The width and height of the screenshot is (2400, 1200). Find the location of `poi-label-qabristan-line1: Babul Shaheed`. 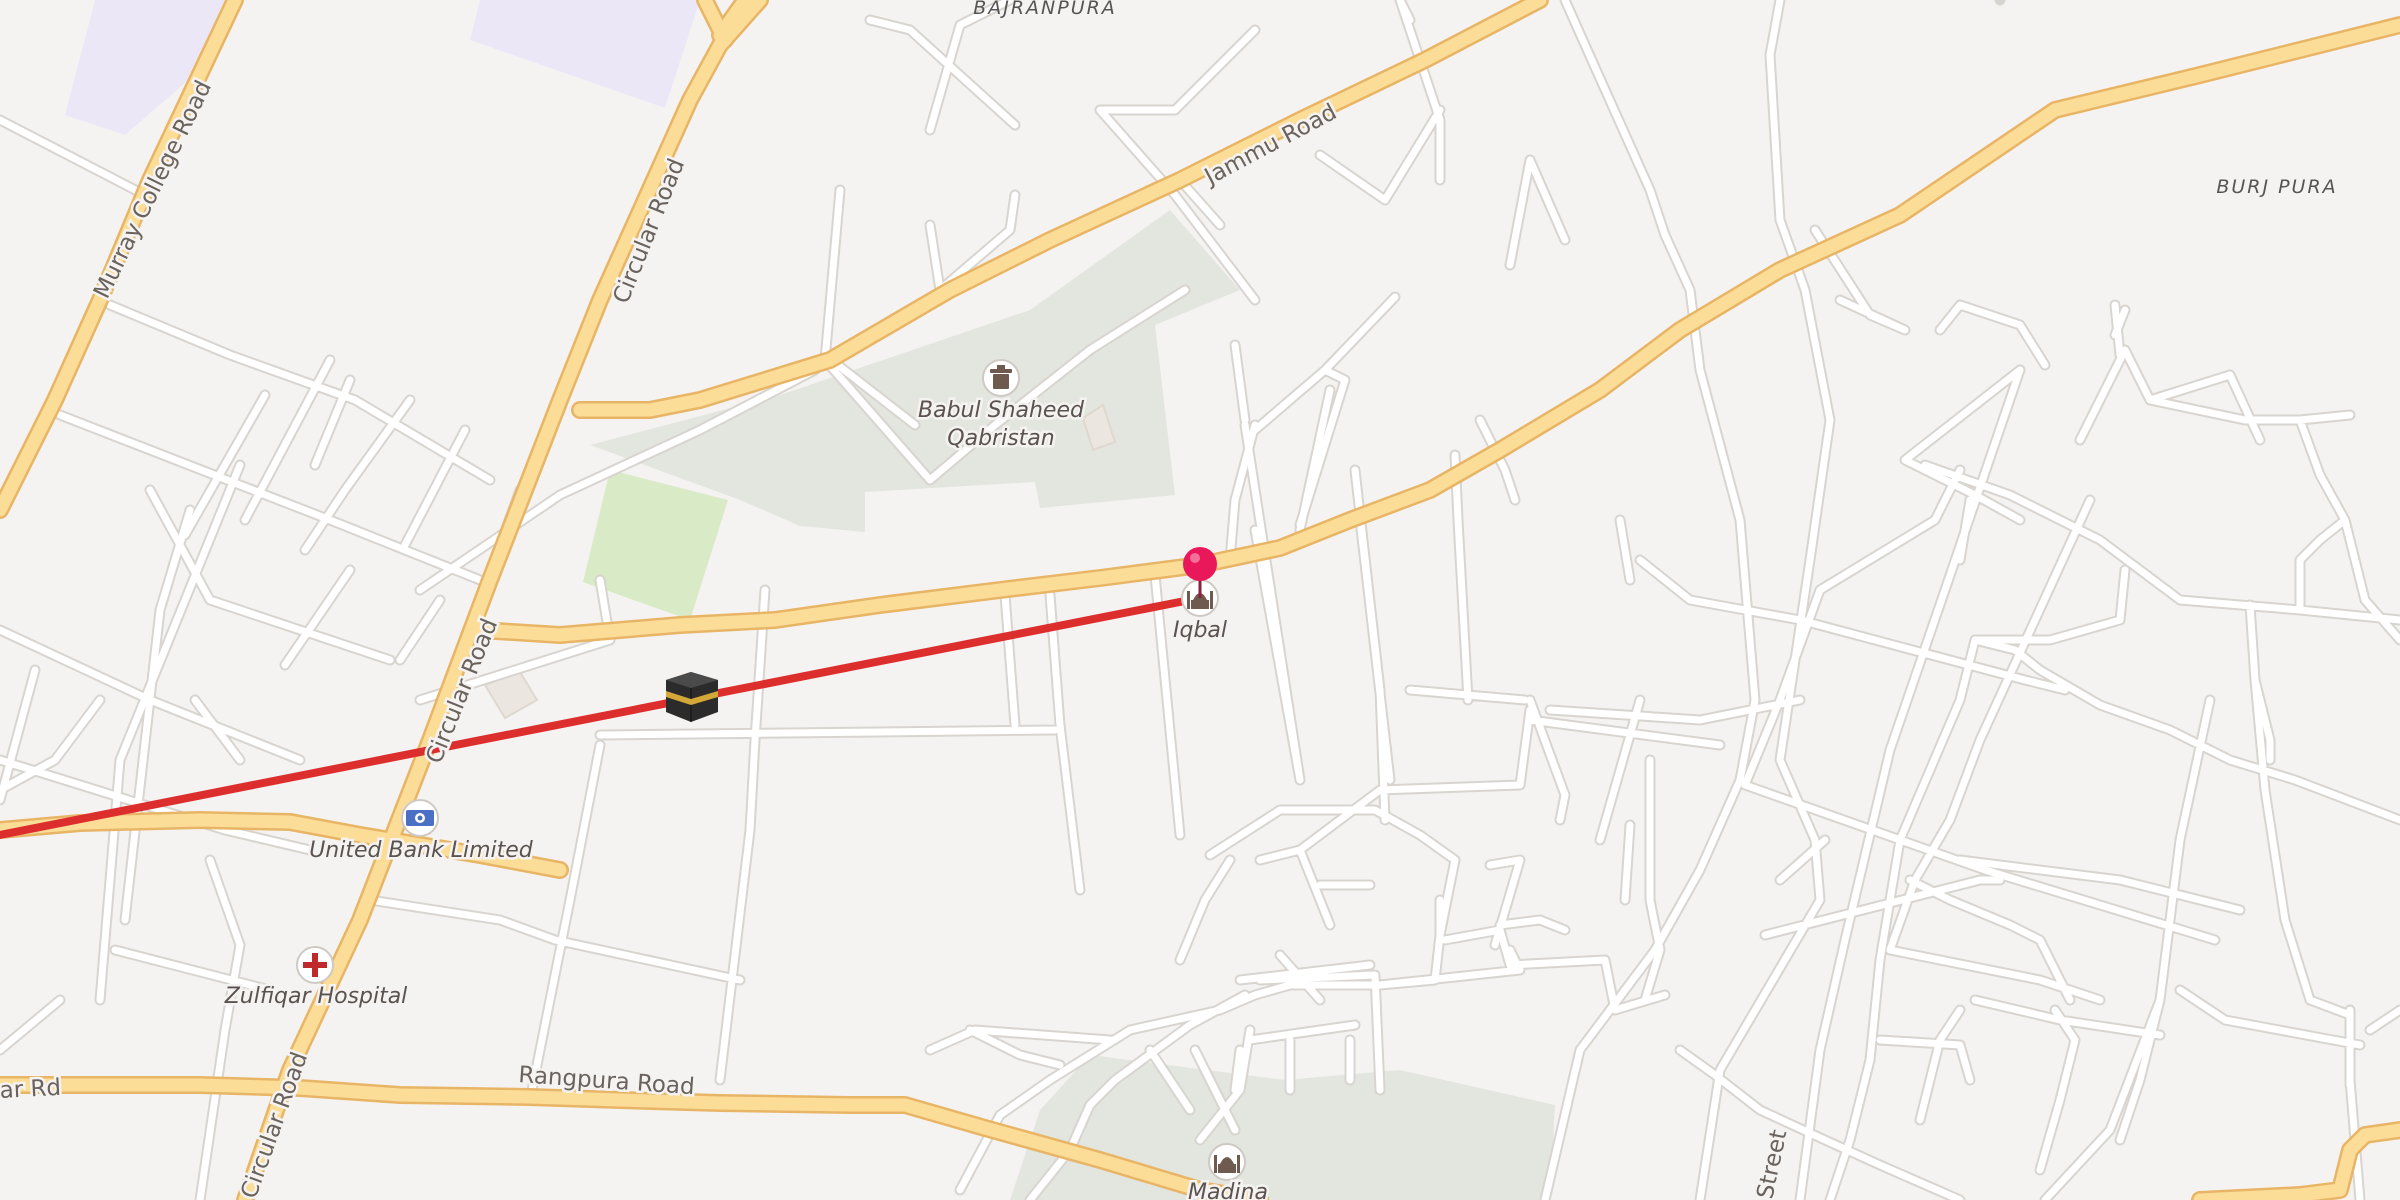

poi-label-qabristan-line1: Babul Shaheed is located at coordinates (1001, 410).